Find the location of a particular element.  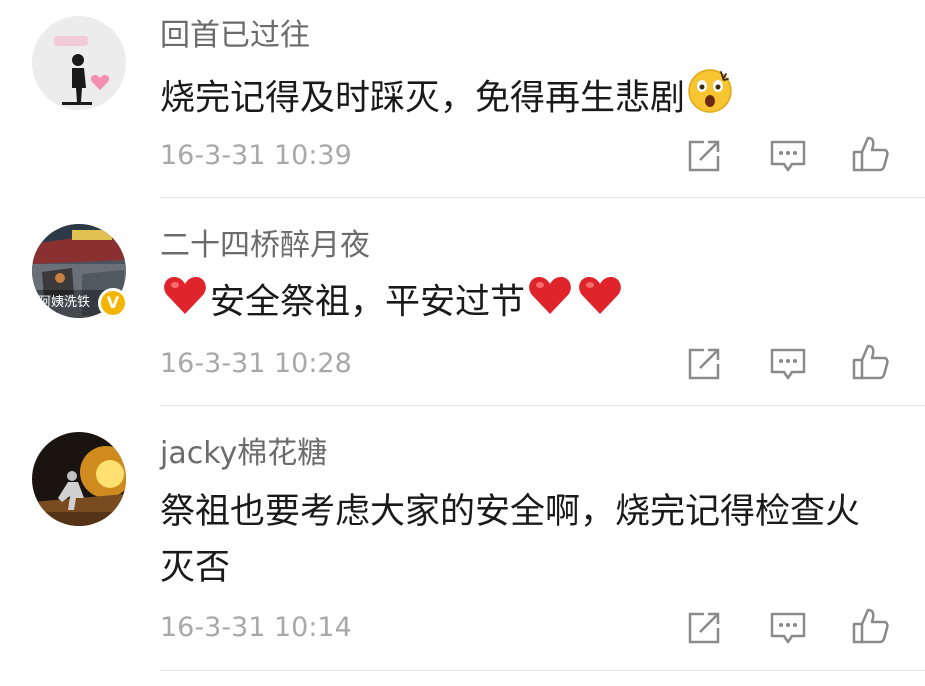

comment-text-body: 安全祭祖，平安过节 is located at coordinates (368, 302).